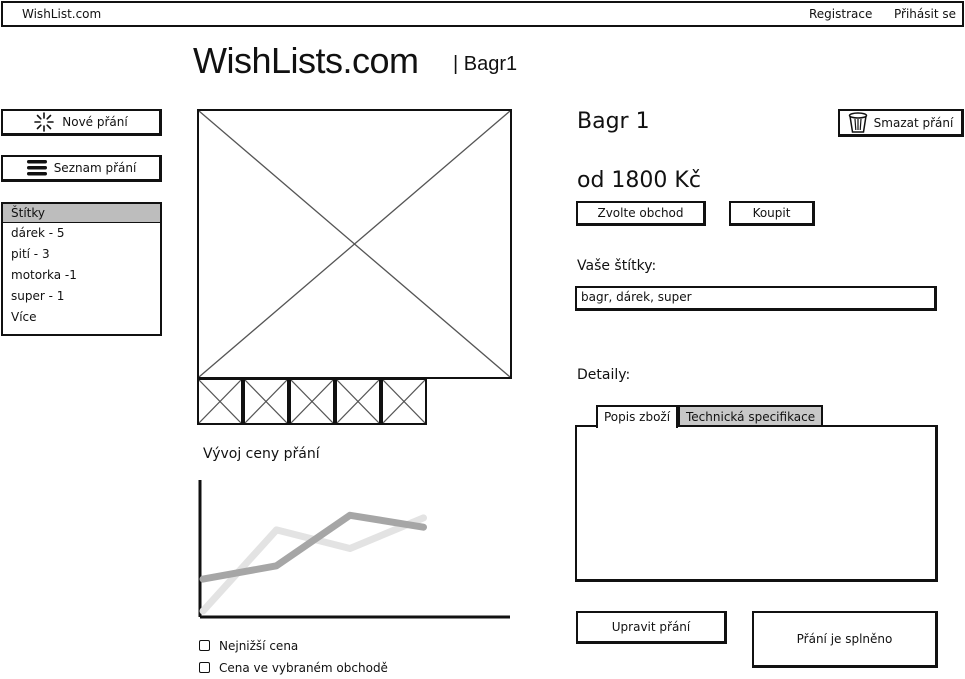  I want to click on tag-item: pití - 3, so click(81, 254).